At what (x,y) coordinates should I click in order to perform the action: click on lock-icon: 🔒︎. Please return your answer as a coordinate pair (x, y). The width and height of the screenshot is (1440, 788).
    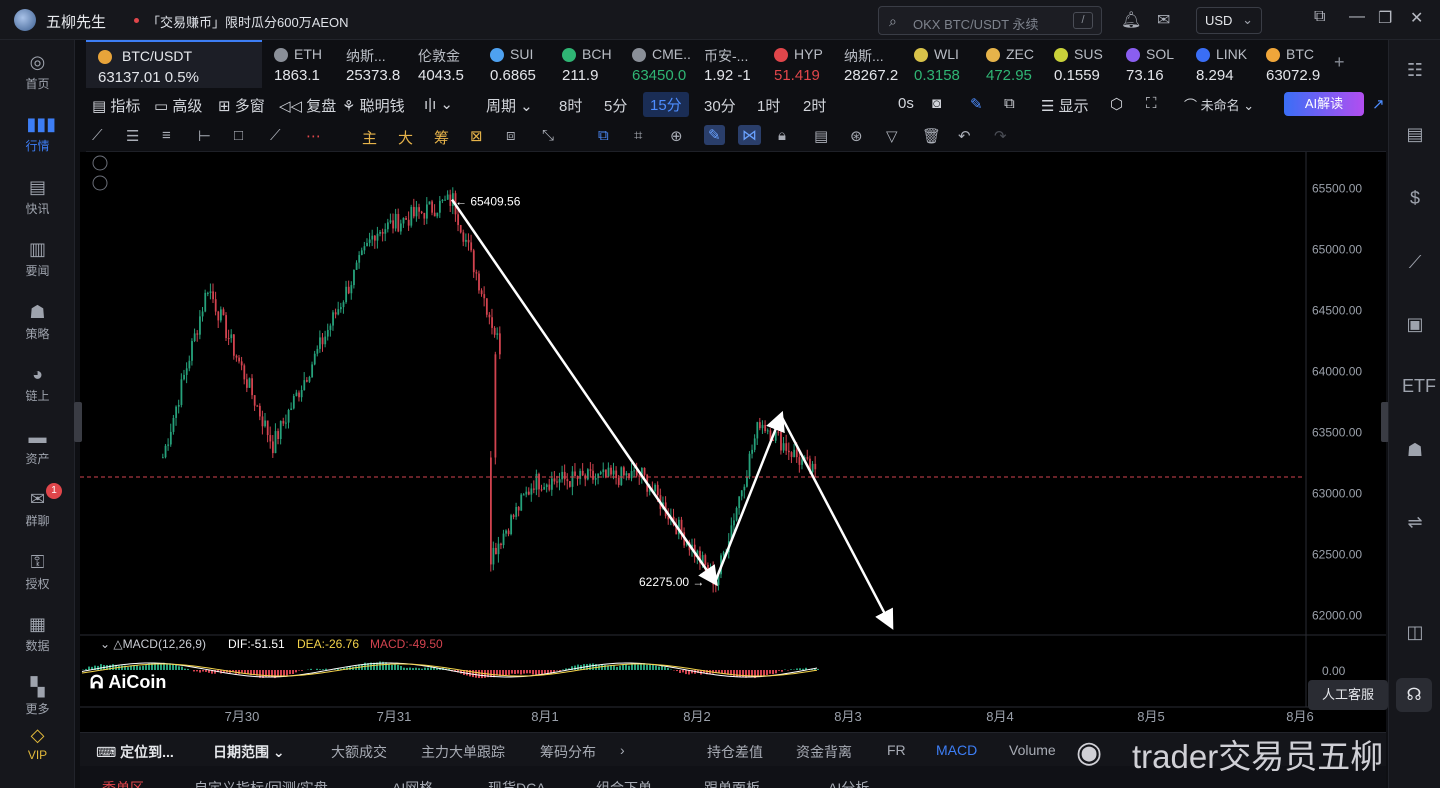
    Looking at the image, I should click on (782, 135).